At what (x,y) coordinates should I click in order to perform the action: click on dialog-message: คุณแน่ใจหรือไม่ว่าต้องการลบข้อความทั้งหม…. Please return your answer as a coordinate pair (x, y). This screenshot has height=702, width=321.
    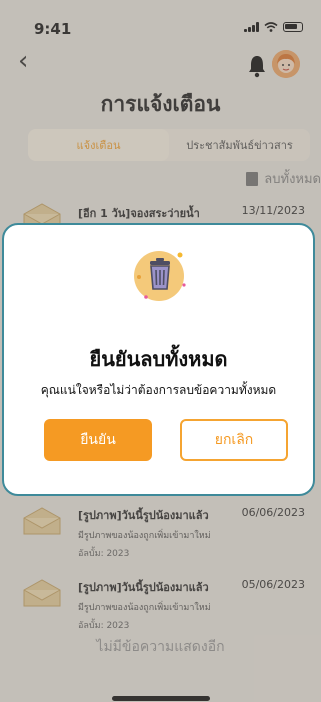
    Looking at the image, I should click on (158, 390).